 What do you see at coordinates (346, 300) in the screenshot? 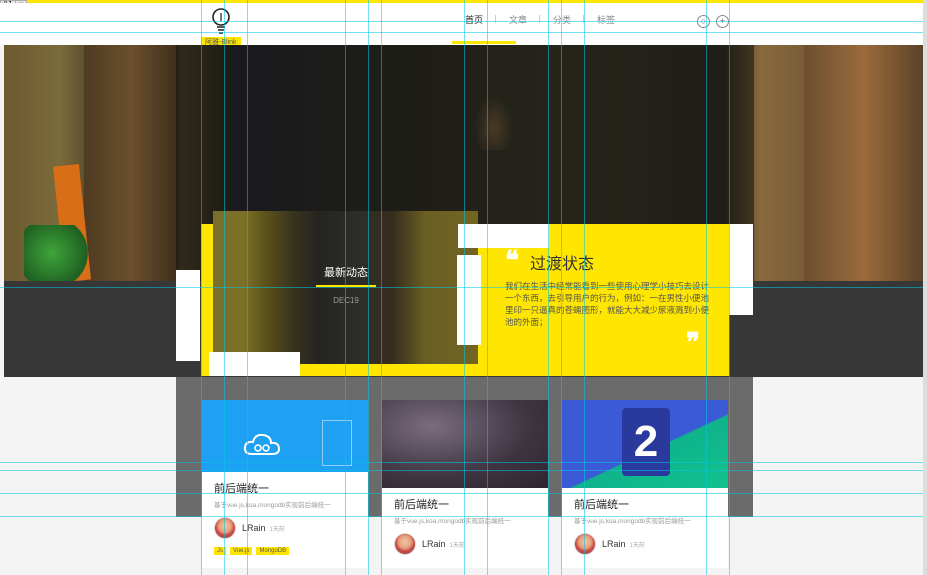
I see `feature-date: DEC19` at bounding box center [346, 300].